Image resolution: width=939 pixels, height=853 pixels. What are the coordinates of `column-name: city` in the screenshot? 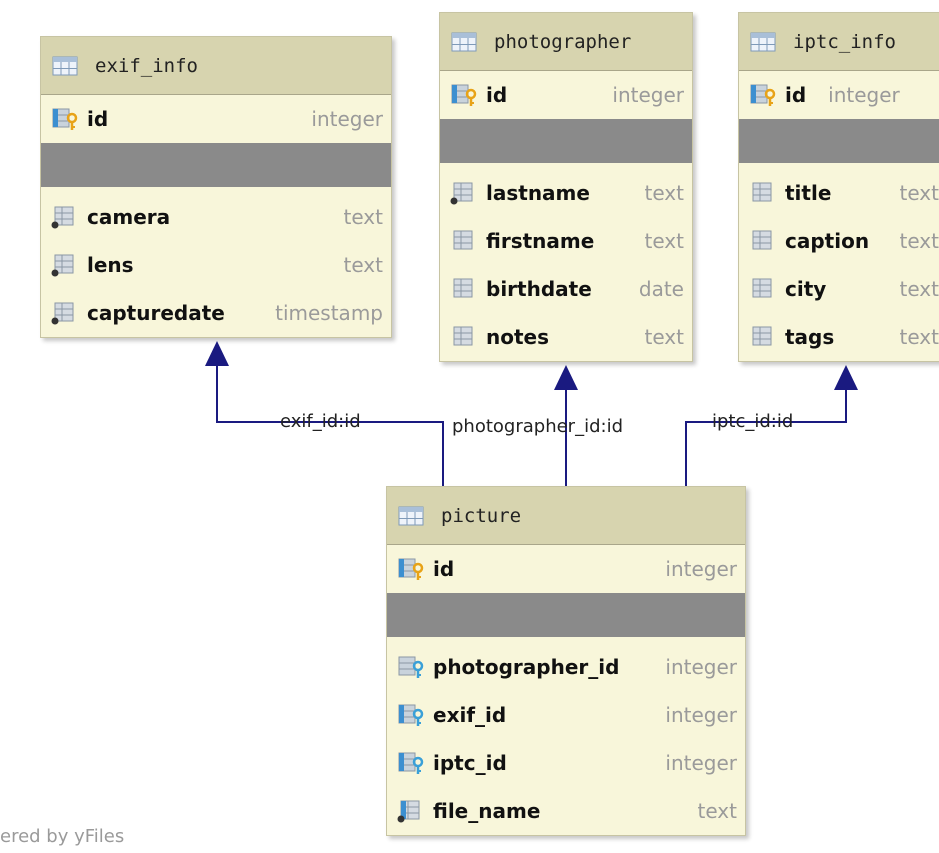 It's located at (806, 289).